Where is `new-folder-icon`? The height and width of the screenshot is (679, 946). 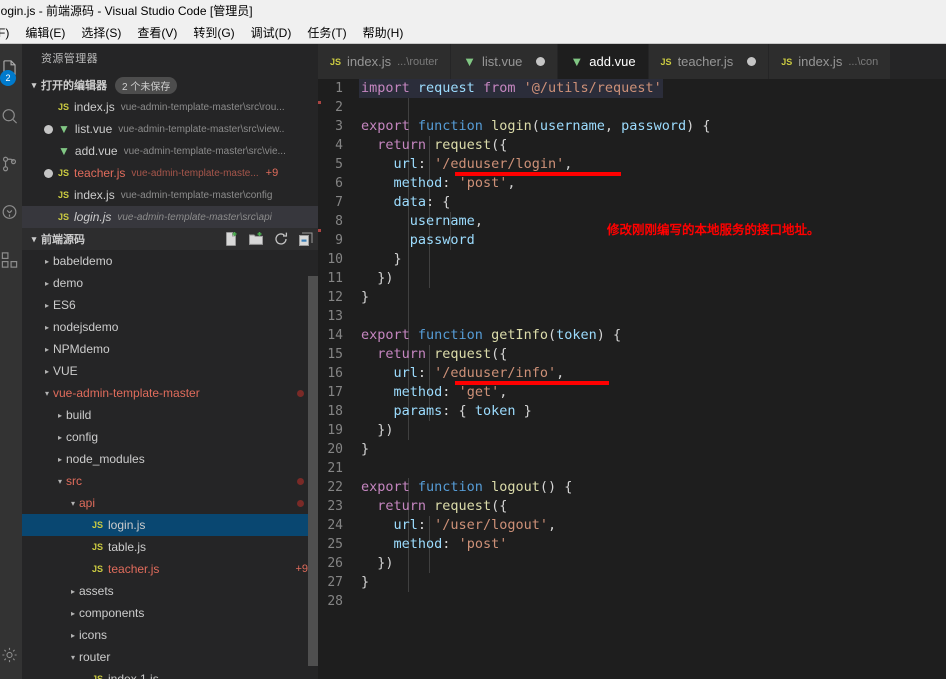 new-folder-icon is located at coordinates (256, 239).